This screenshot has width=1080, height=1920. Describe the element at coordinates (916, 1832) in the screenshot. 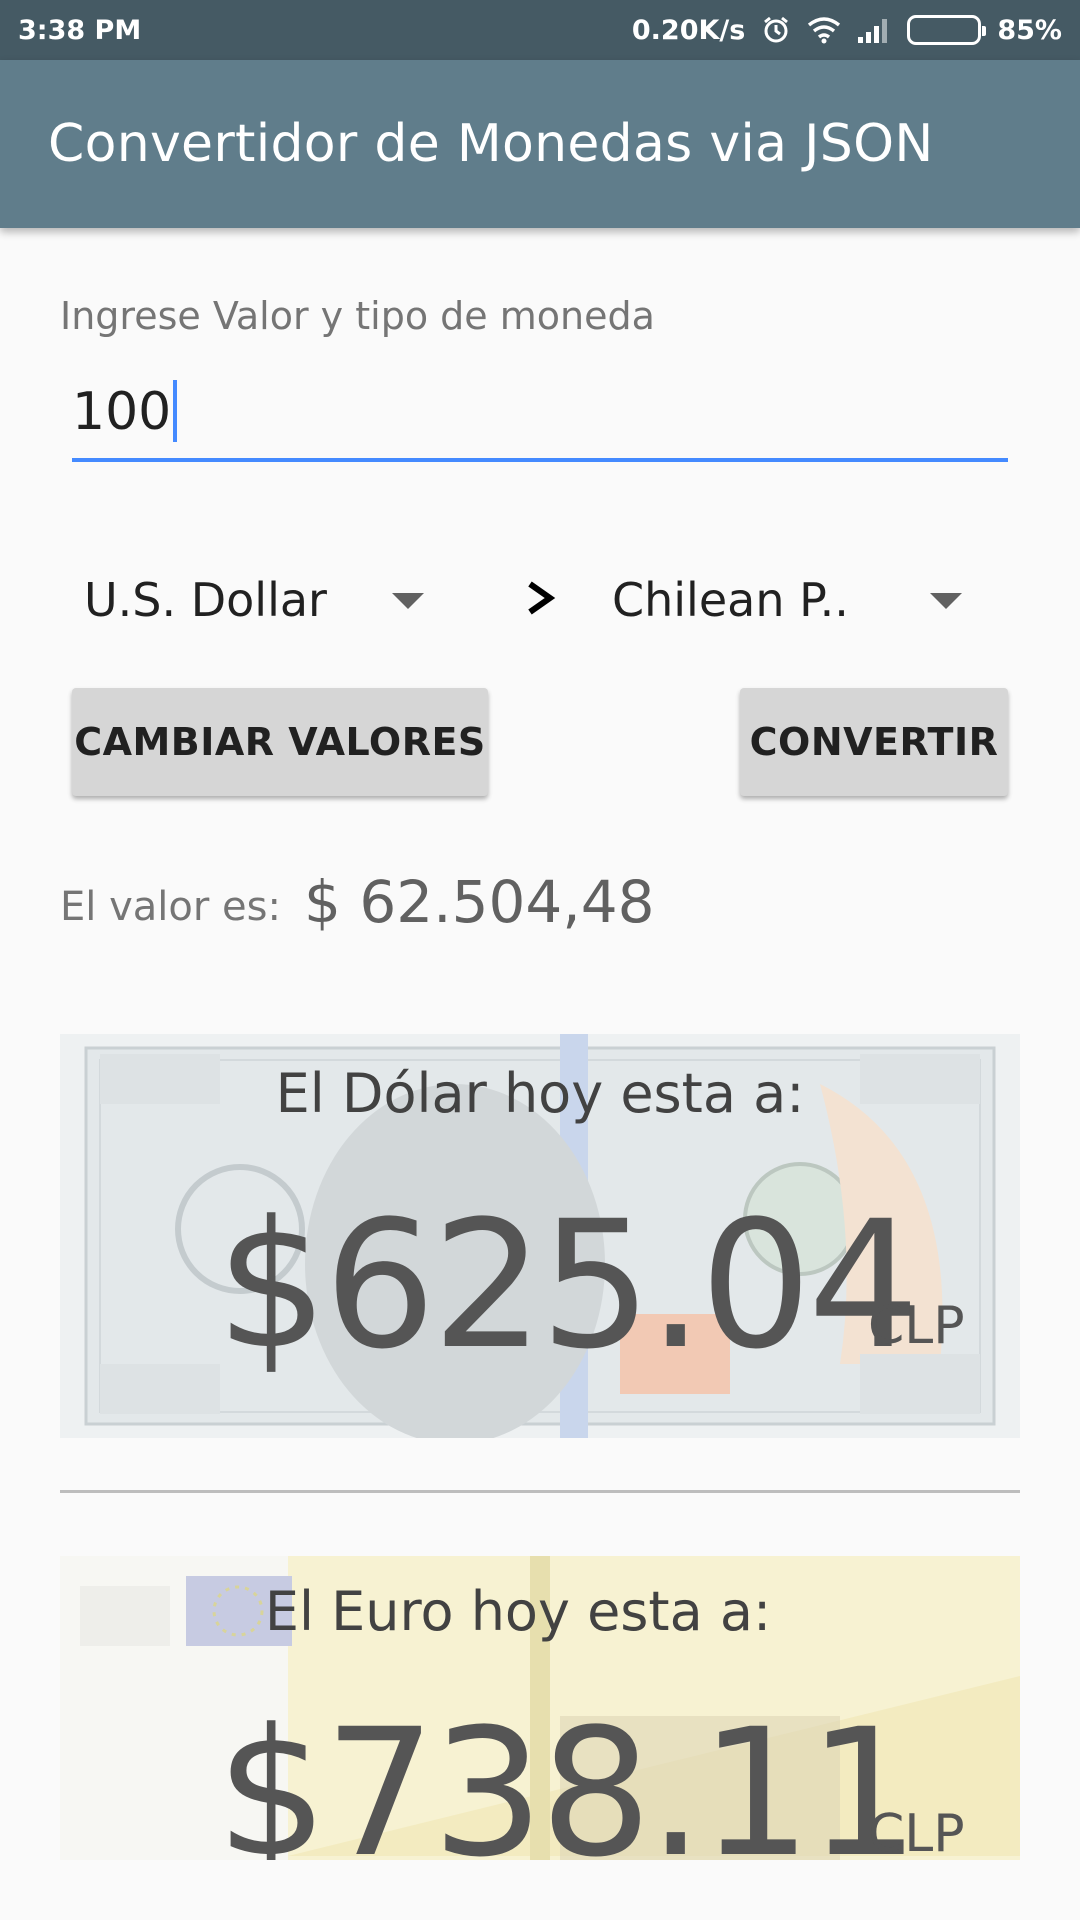

I see `euro-rate-currency: CLP` at that location.